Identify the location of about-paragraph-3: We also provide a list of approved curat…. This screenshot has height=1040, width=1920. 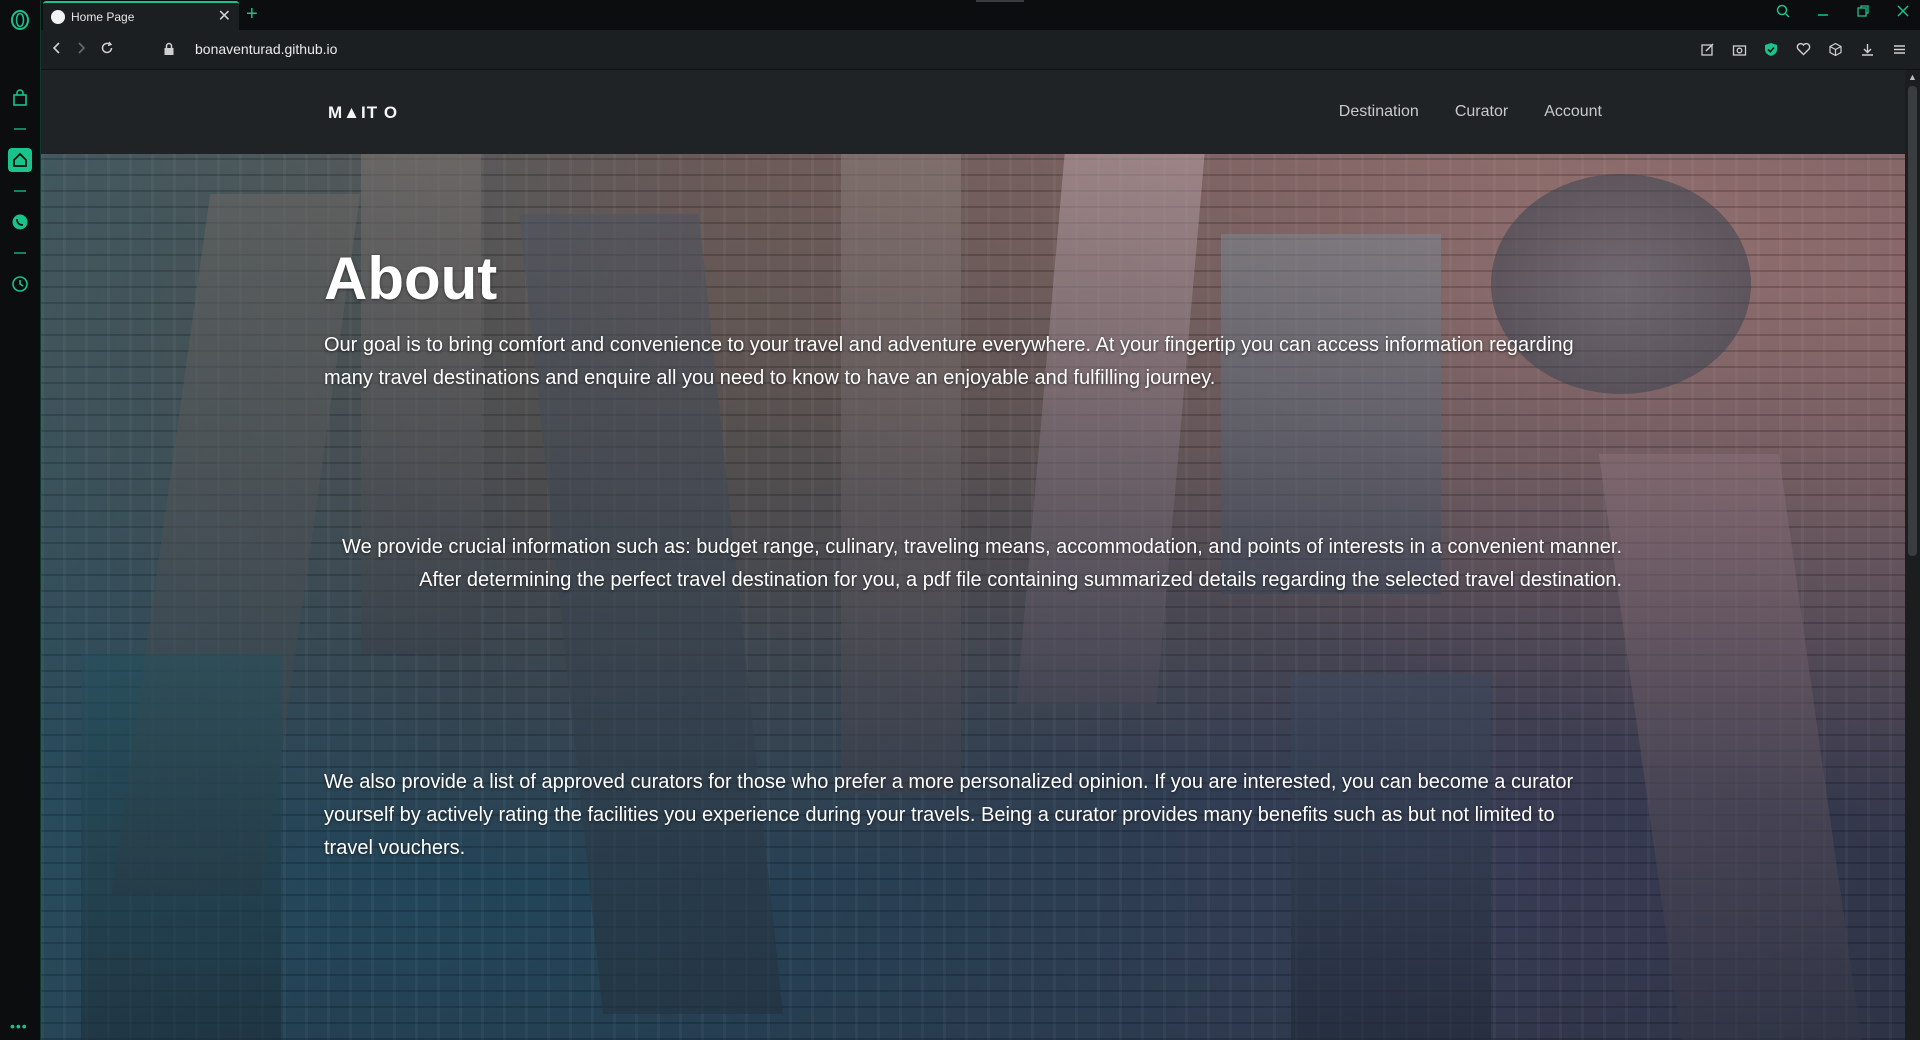
(949, 815).